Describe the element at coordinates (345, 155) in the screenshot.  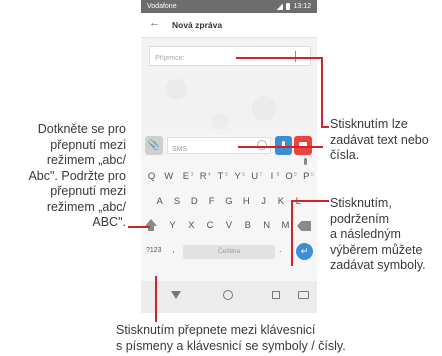
I see `annotation-line: čísla.` at that location.